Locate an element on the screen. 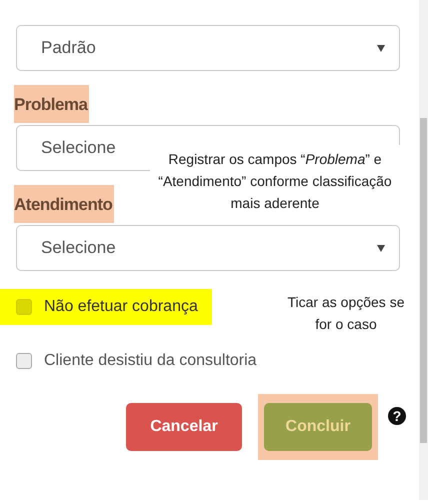 The image size is (428, 504). field-label: Atendimento is located at coordinates (64, 204).